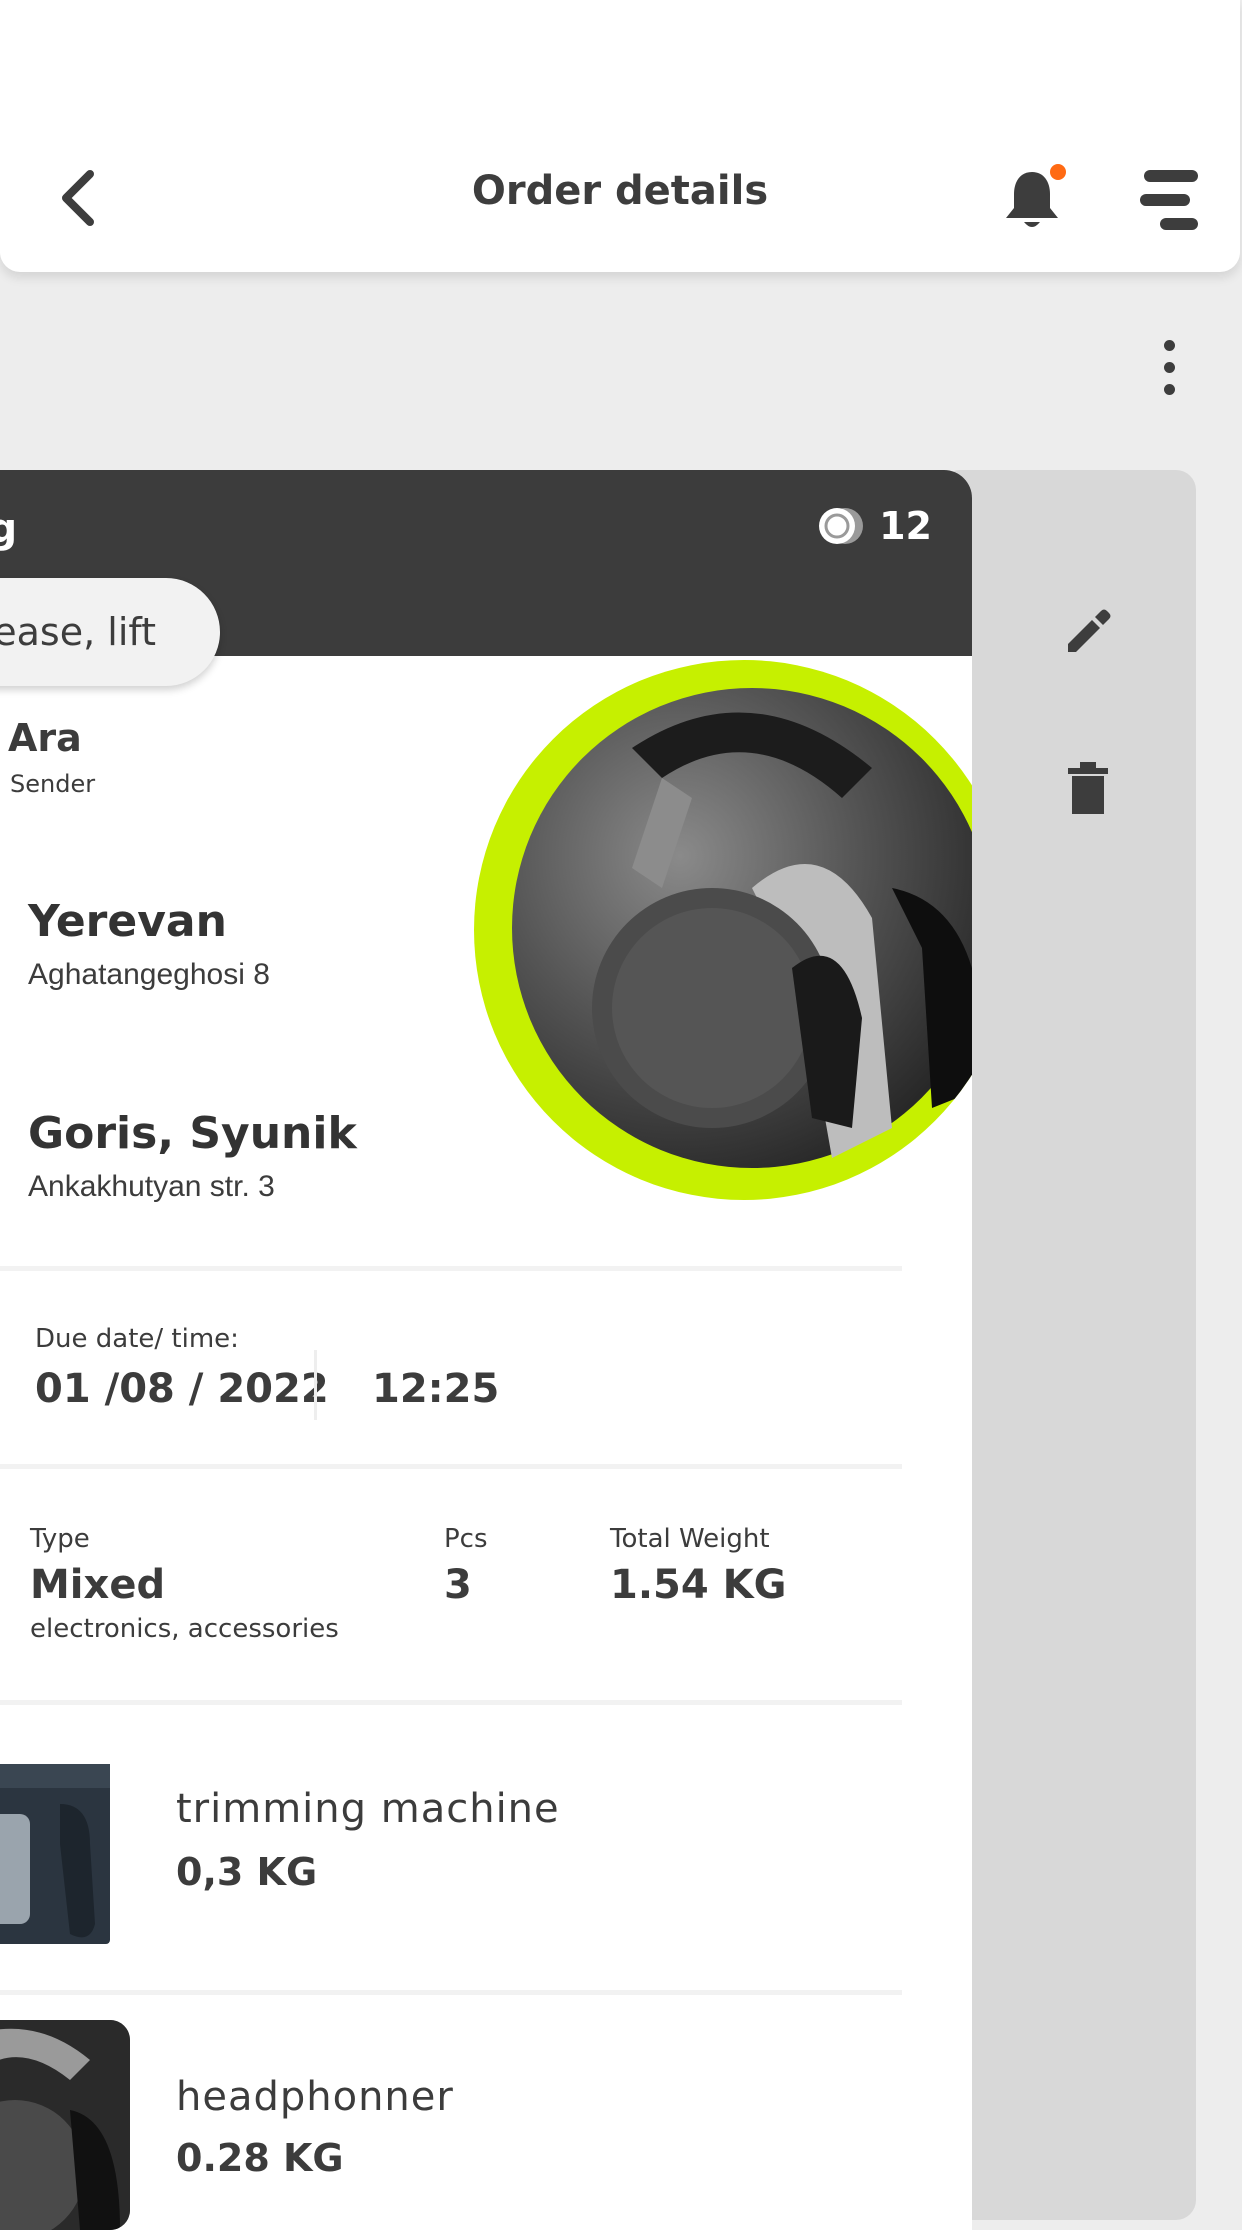  Describe the element at coordinates (127, 921) in the screenshot. I see `pickup-city: Yerevan` at that location.